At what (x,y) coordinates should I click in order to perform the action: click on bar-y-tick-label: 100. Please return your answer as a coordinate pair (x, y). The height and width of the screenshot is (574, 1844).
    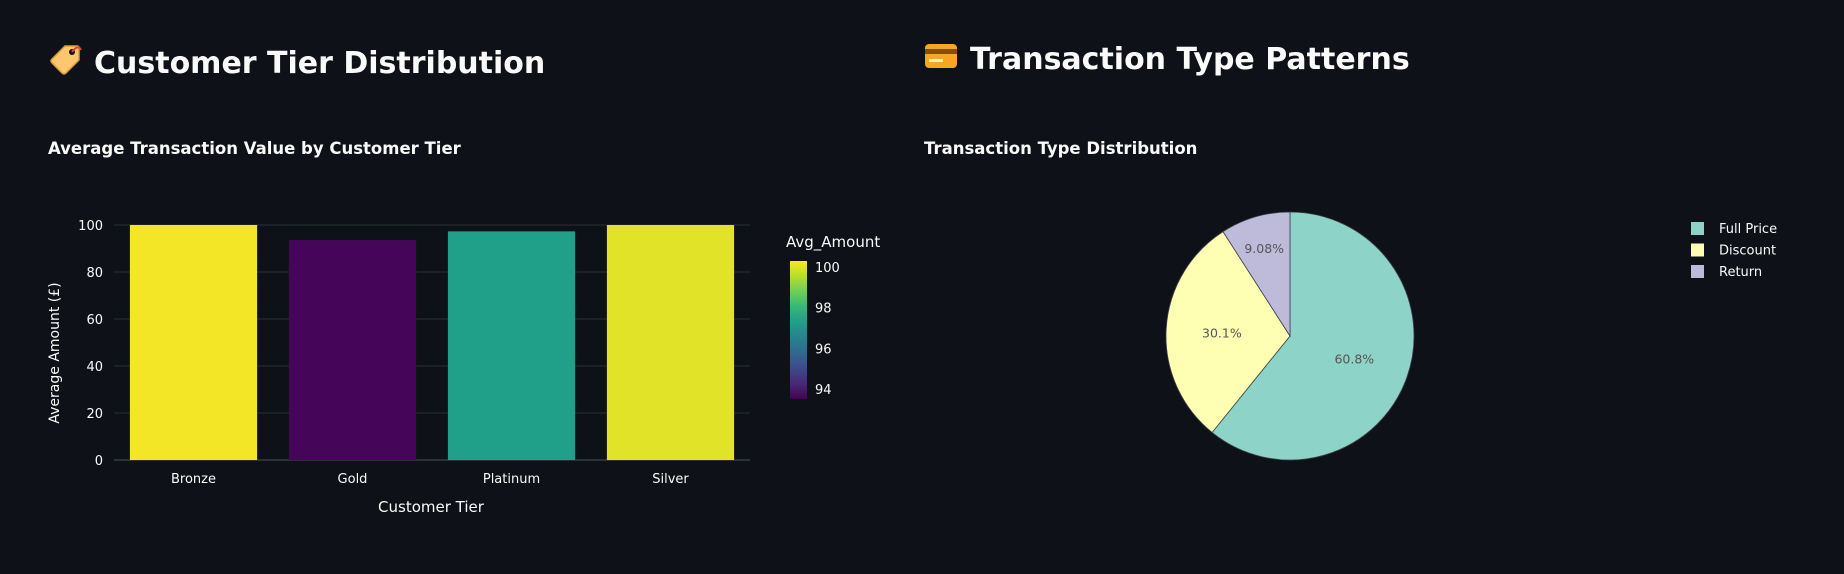
    Looking at the image, I should click on (90, 226).